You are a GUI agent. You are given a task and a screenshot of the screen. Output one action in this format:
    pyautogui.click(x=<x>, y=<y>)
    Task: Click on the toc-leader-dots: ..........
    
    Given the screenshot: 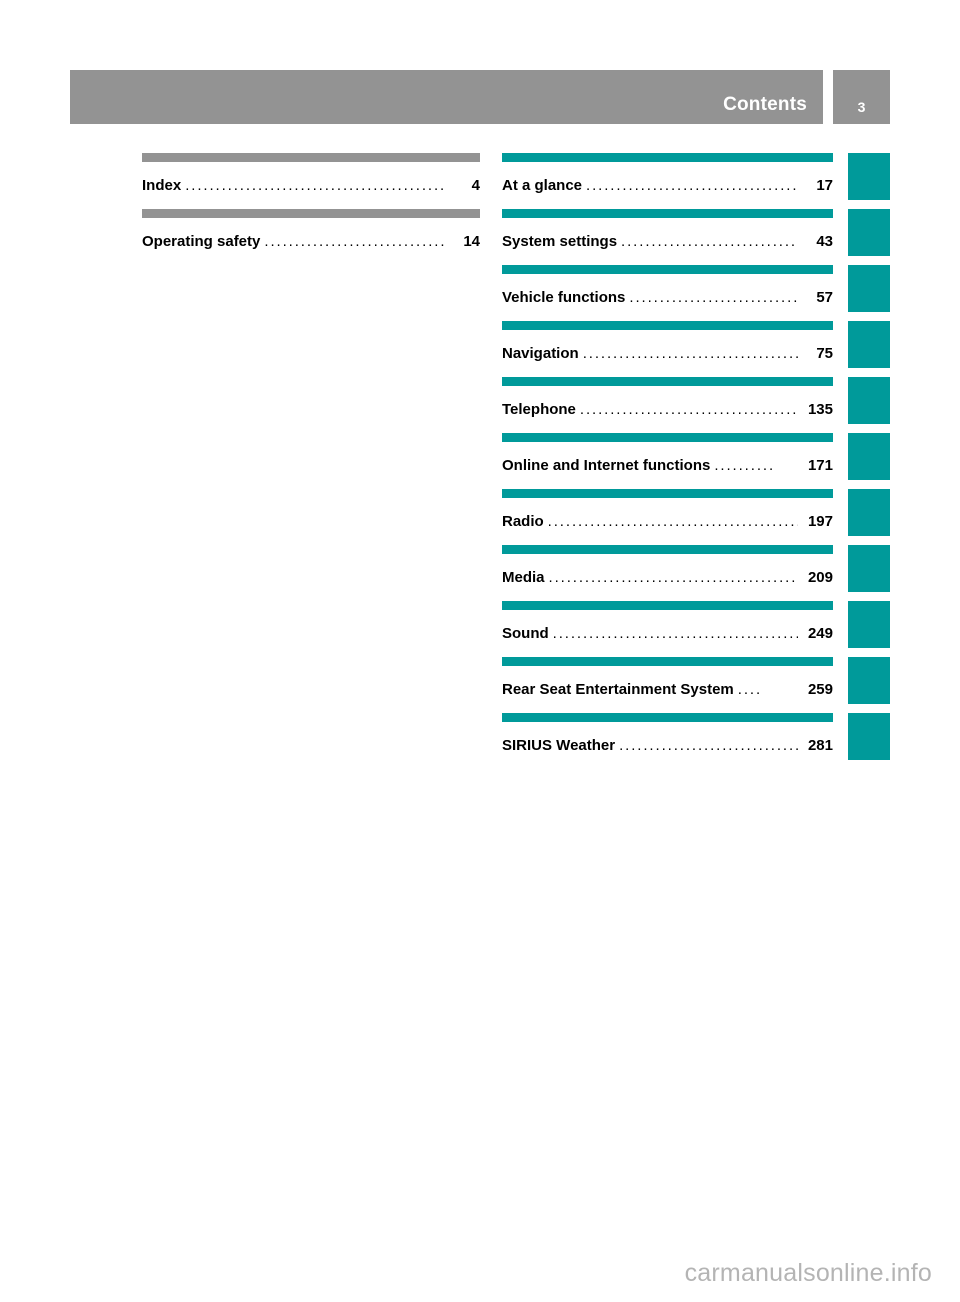 What is the action you would take?
    pyautogui.click(x=745, y=465)
    